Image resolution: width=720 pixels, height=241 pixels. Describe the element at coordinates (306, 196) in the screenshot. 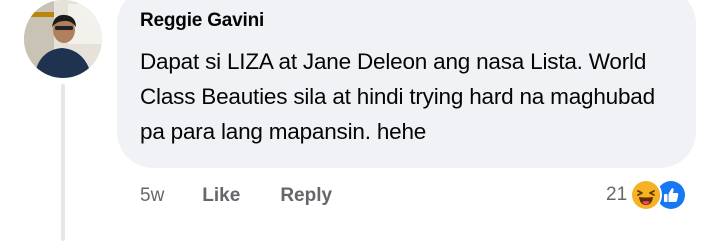

I see `reply-button: Reply` at that location.